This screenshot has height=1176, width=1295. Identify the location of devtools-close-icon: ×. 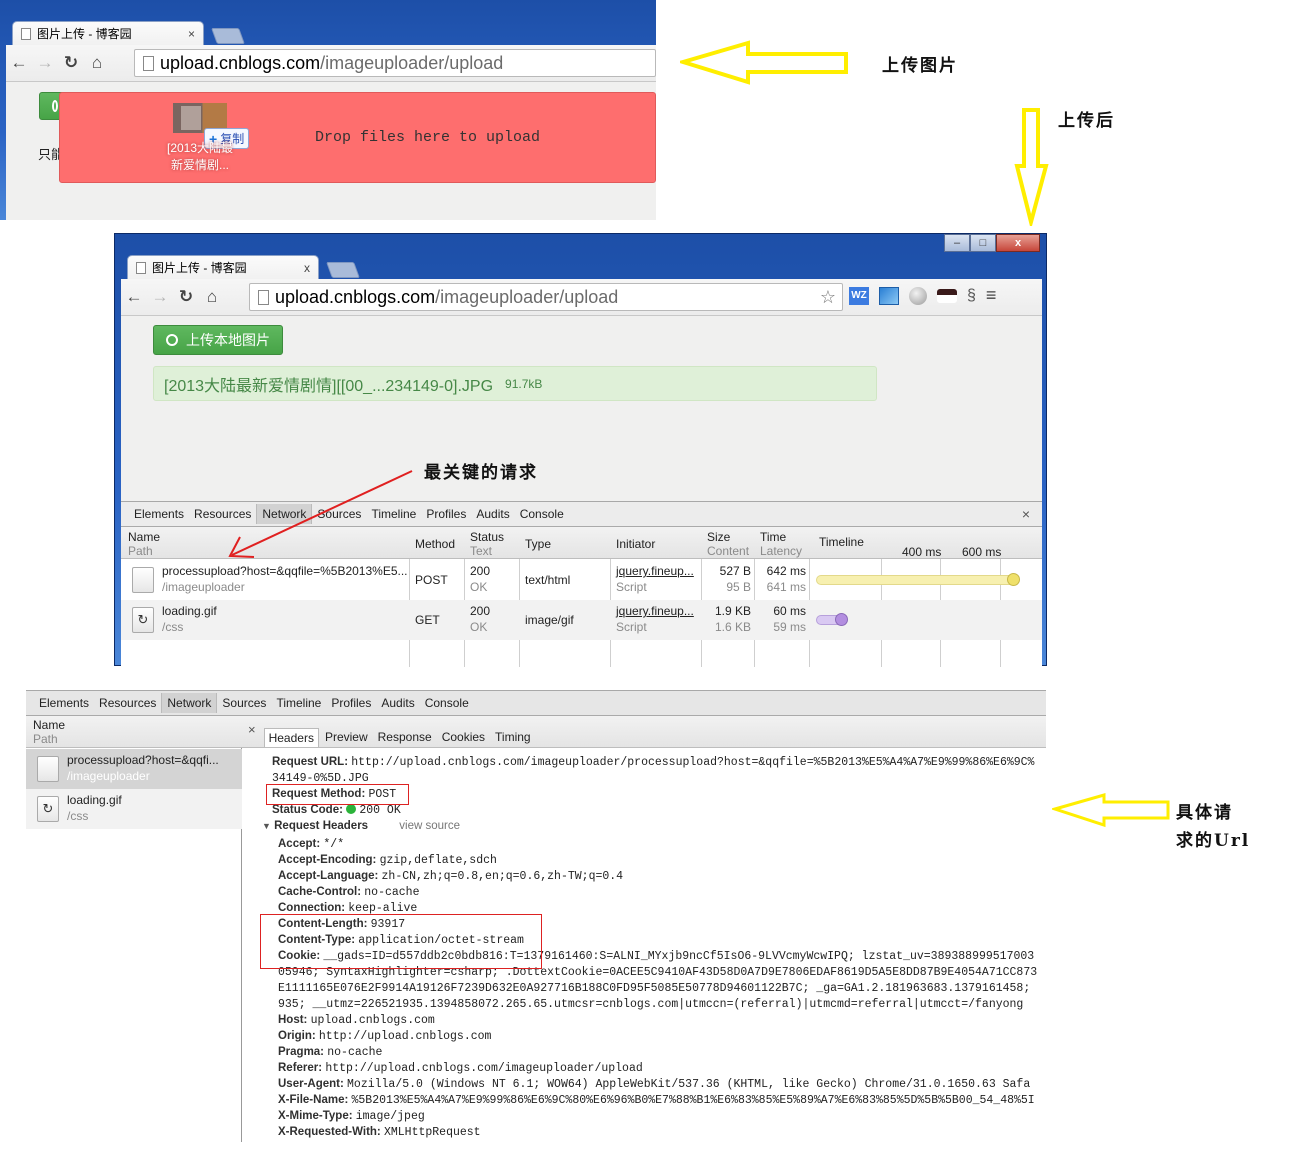
(1026, 514).